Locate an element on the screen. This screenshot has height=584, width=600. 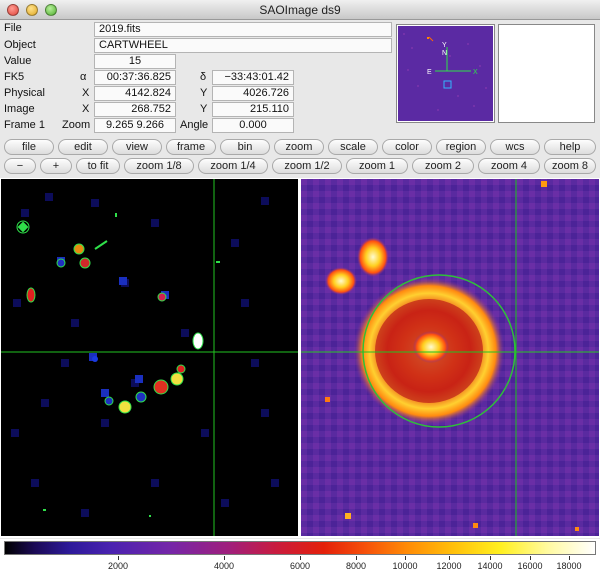
panner-y-label: Y is located at coordinates (444, 45).